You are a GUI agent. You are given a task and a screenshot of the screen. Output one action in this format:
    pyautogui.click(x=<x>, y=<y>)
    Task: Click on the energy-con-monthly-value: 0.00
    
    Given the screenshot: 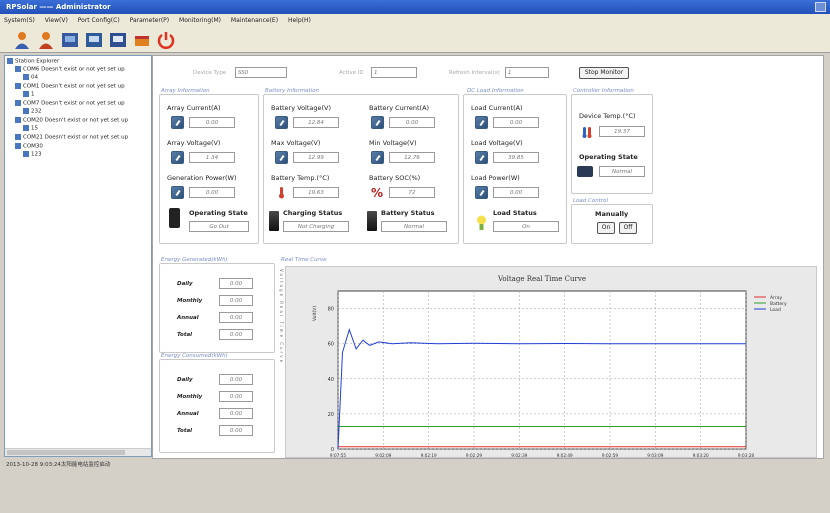 What is the action you would take?
    pyautogui.click(x=236, y=396)
    